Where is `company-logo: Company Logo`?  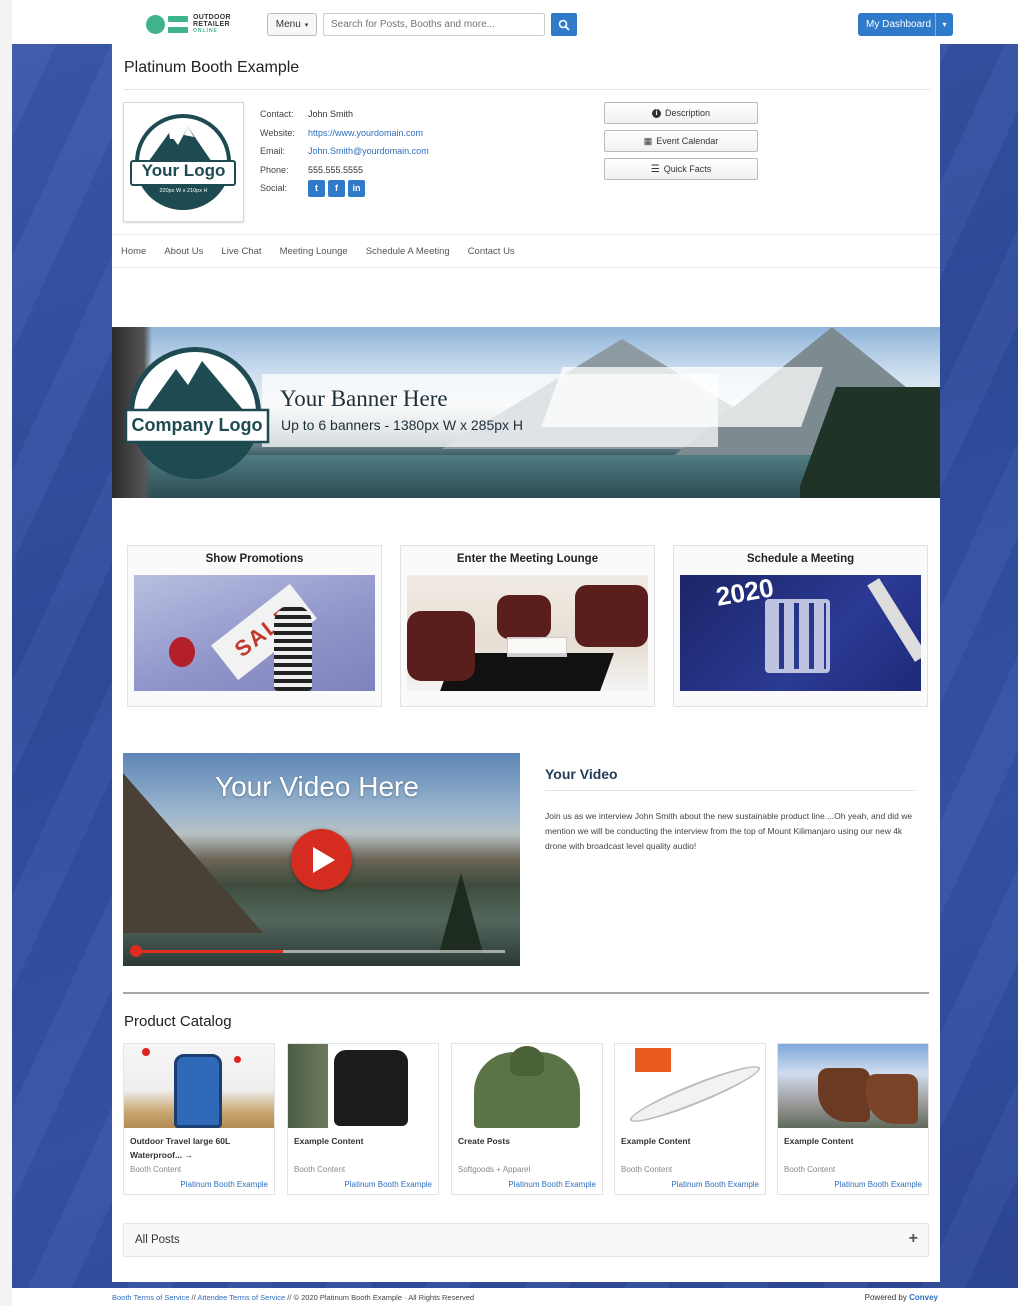 company-logo: Company Logo is located at coordinates (198, 415).